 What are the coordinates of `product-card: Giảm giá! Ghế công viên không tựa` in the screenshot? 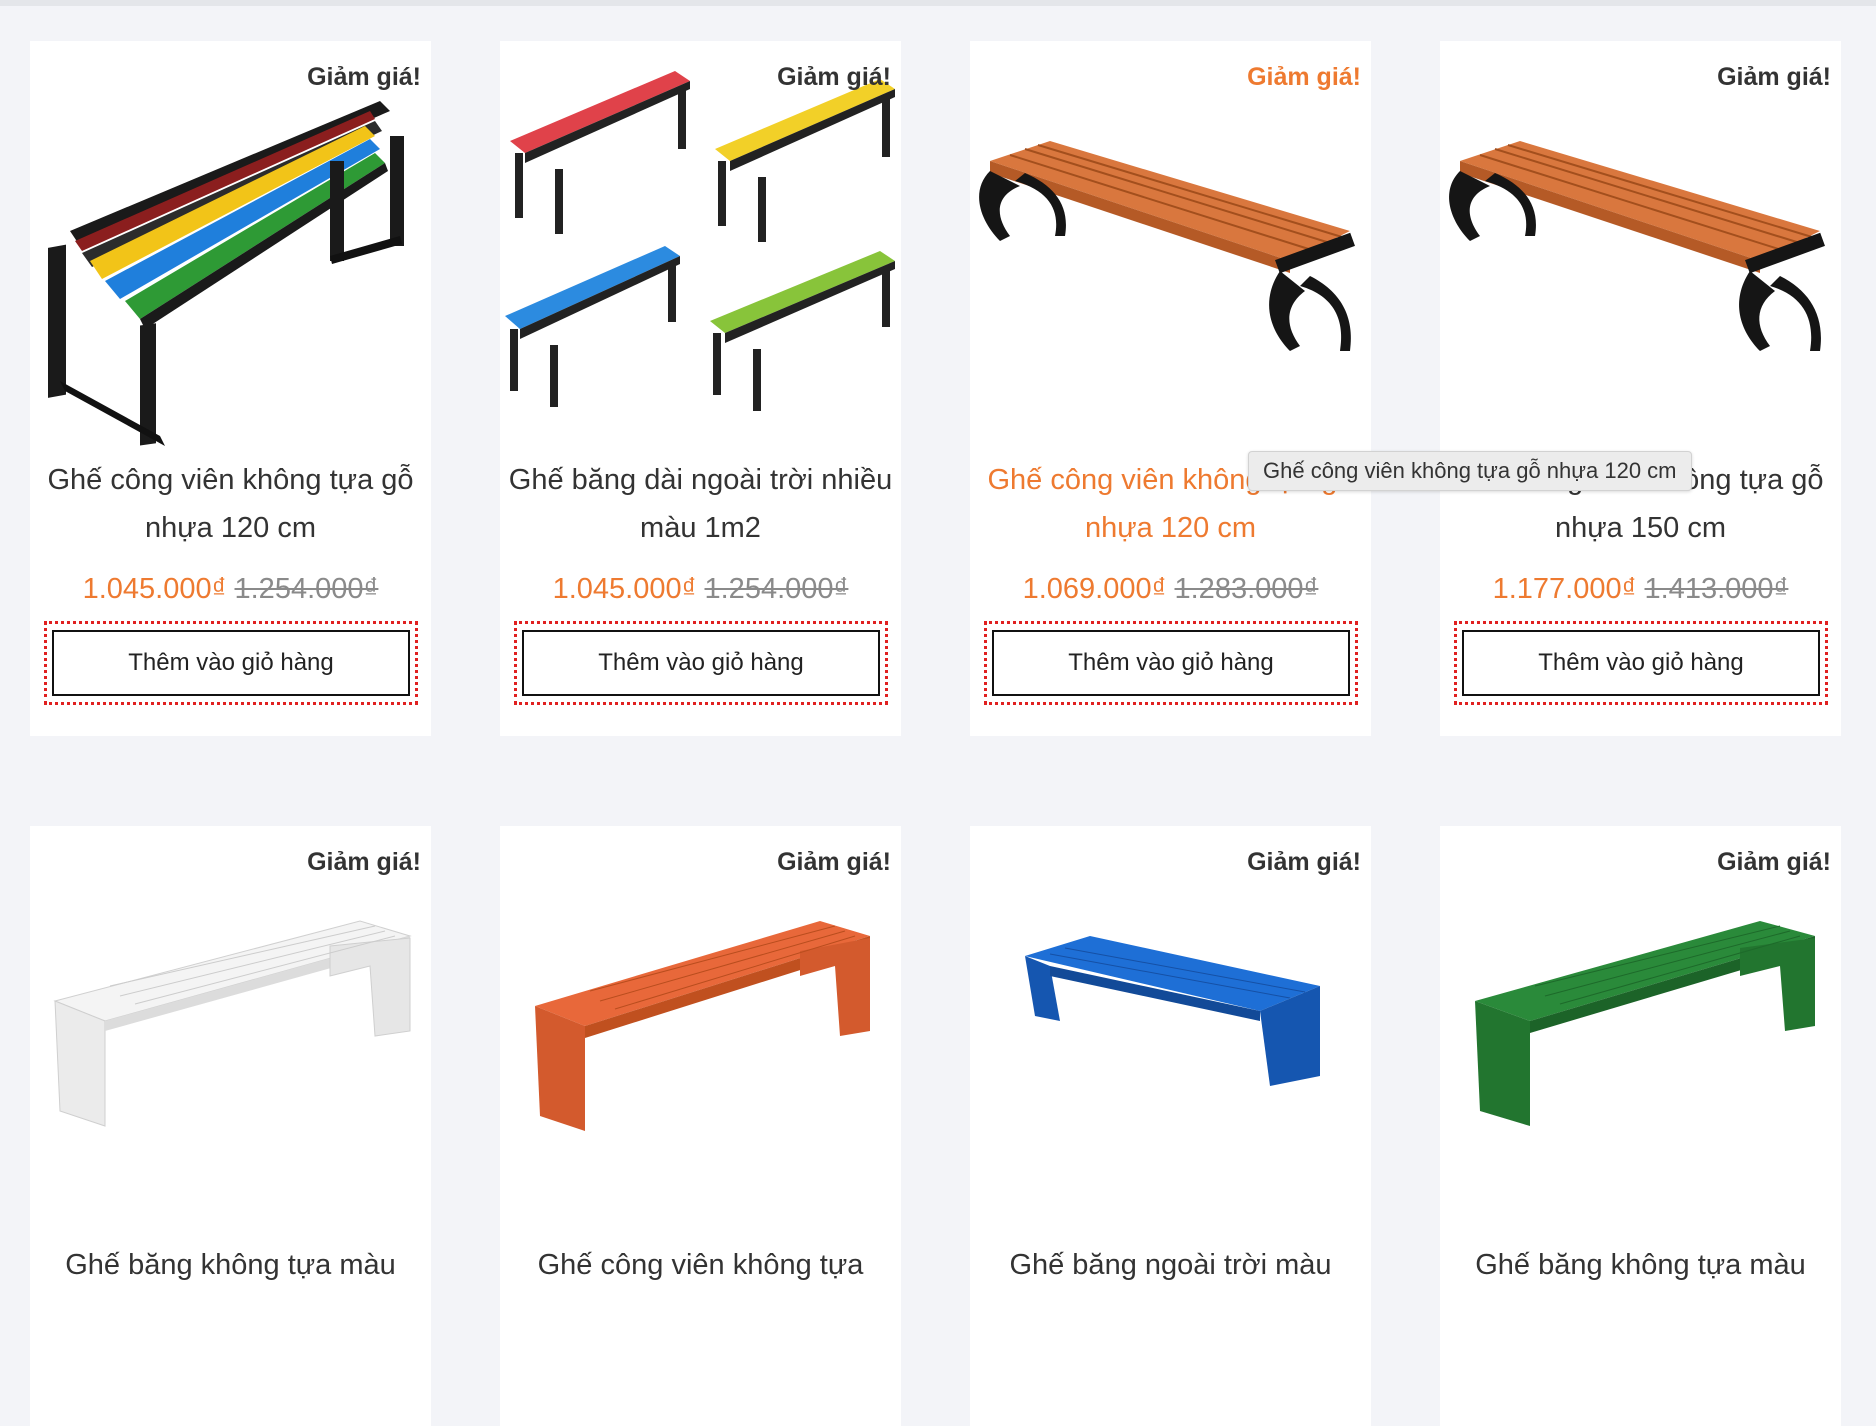 It's located at (700, 1126).